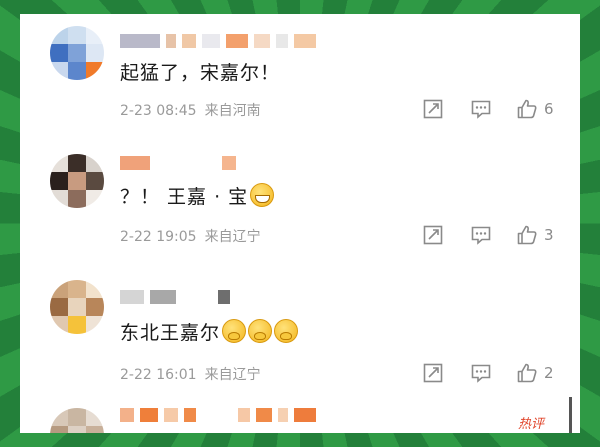 The width and height of the screenshot is (600, 447). I want to click on comment-meta: 2-23 08:45 来自河南, so click(190, 110).